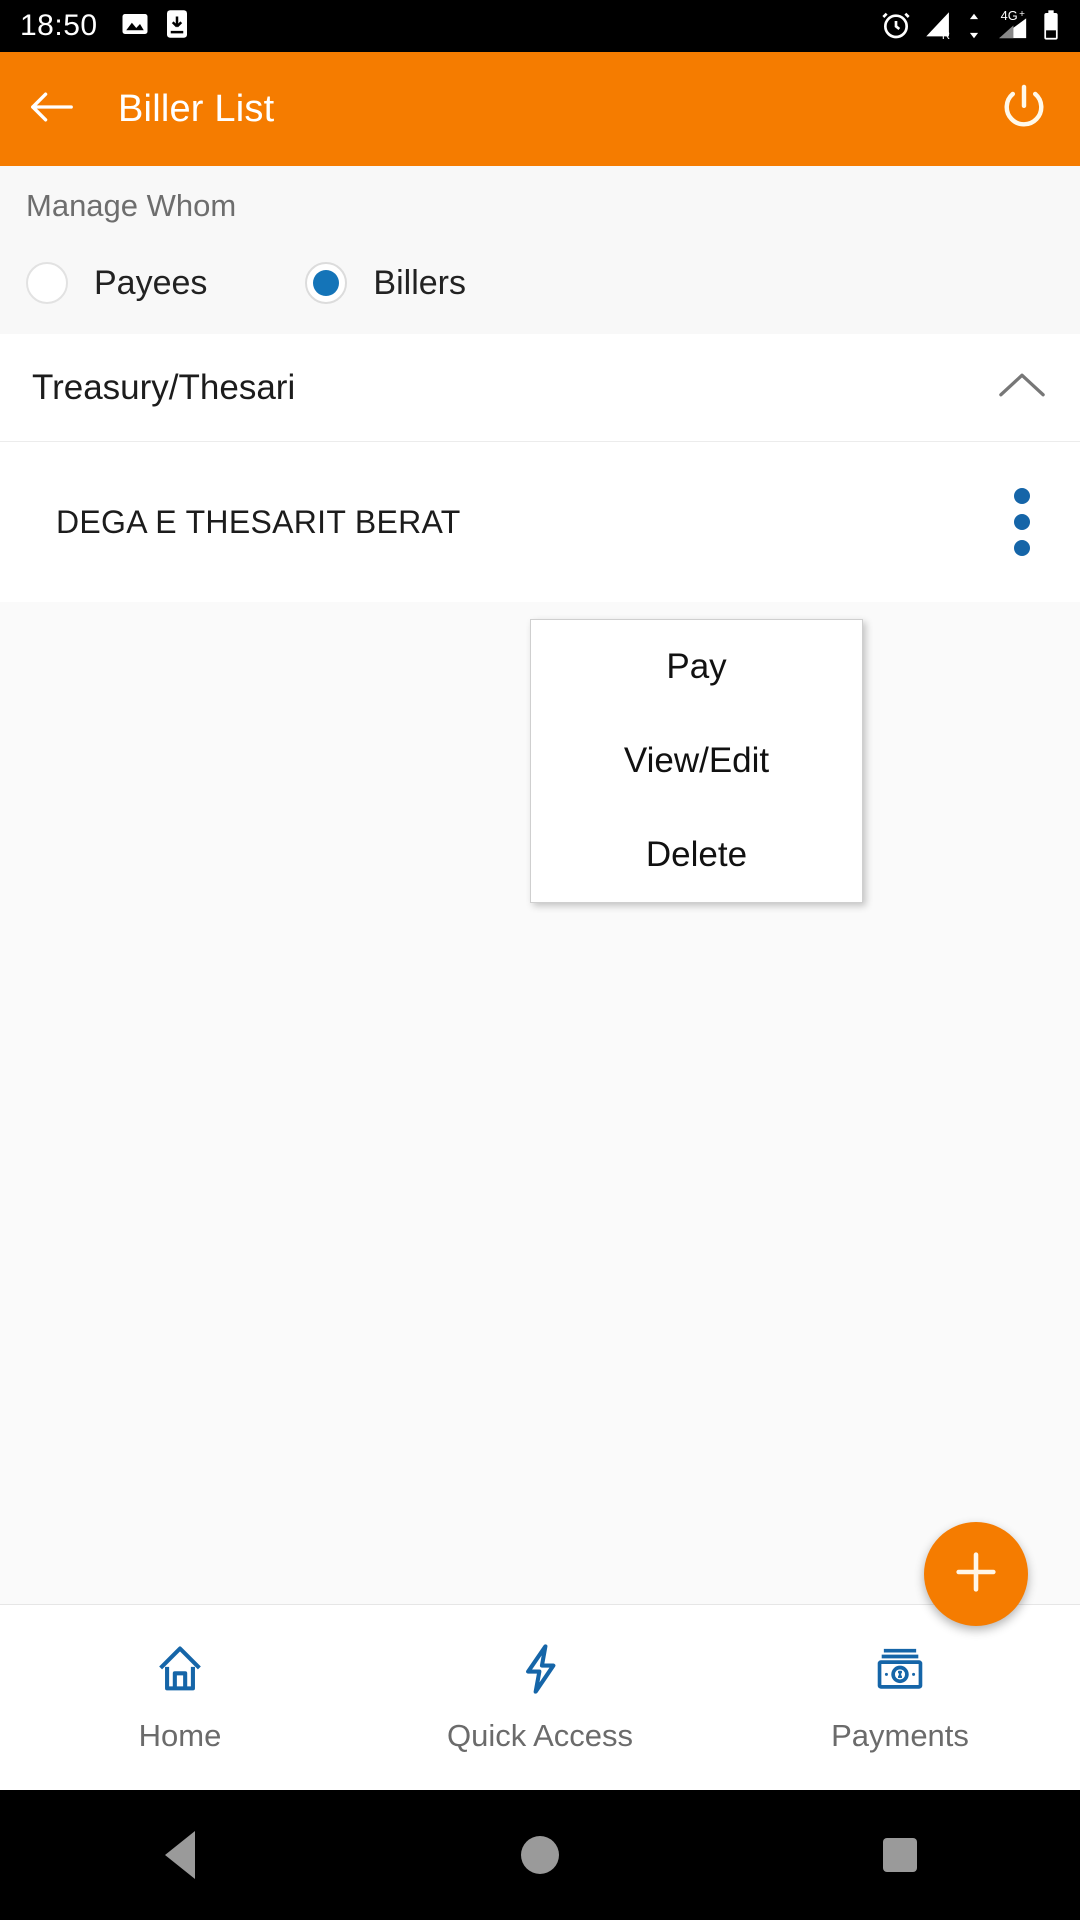  Describe the element at coordinates (135, 26) in the screenshot. I see `image-icon` at that location.